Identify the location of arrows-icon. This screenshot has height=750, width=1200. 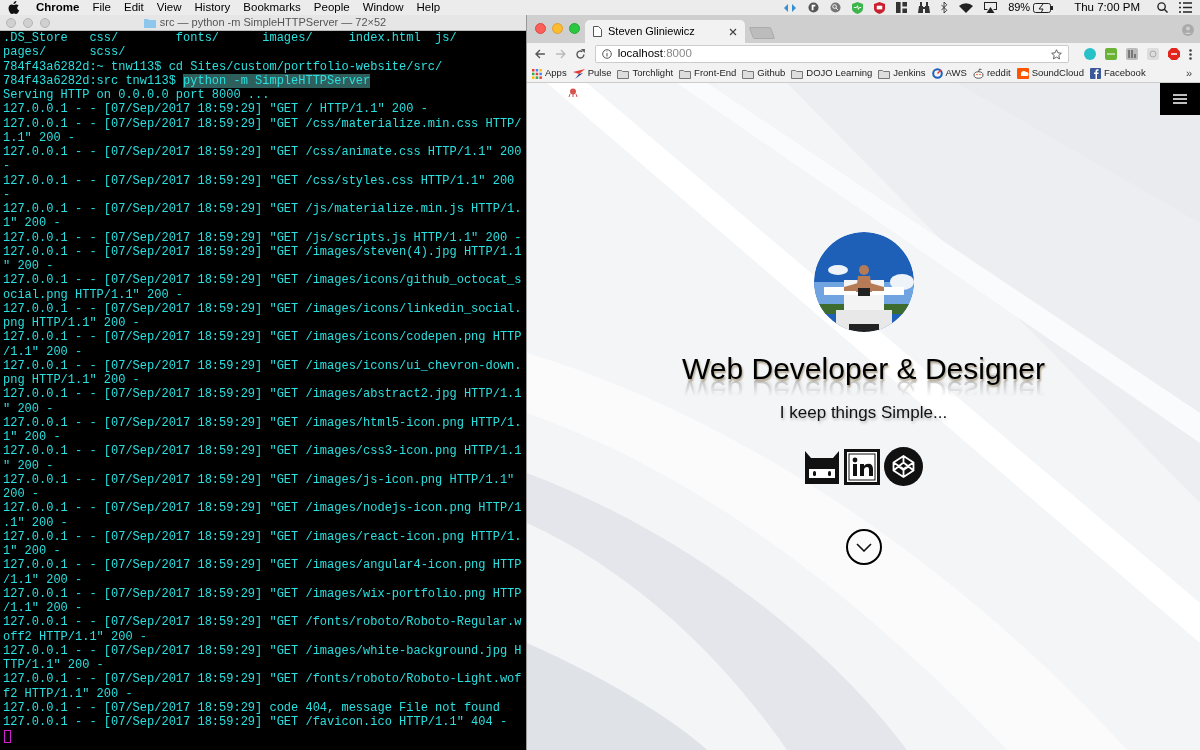
(790, 7).